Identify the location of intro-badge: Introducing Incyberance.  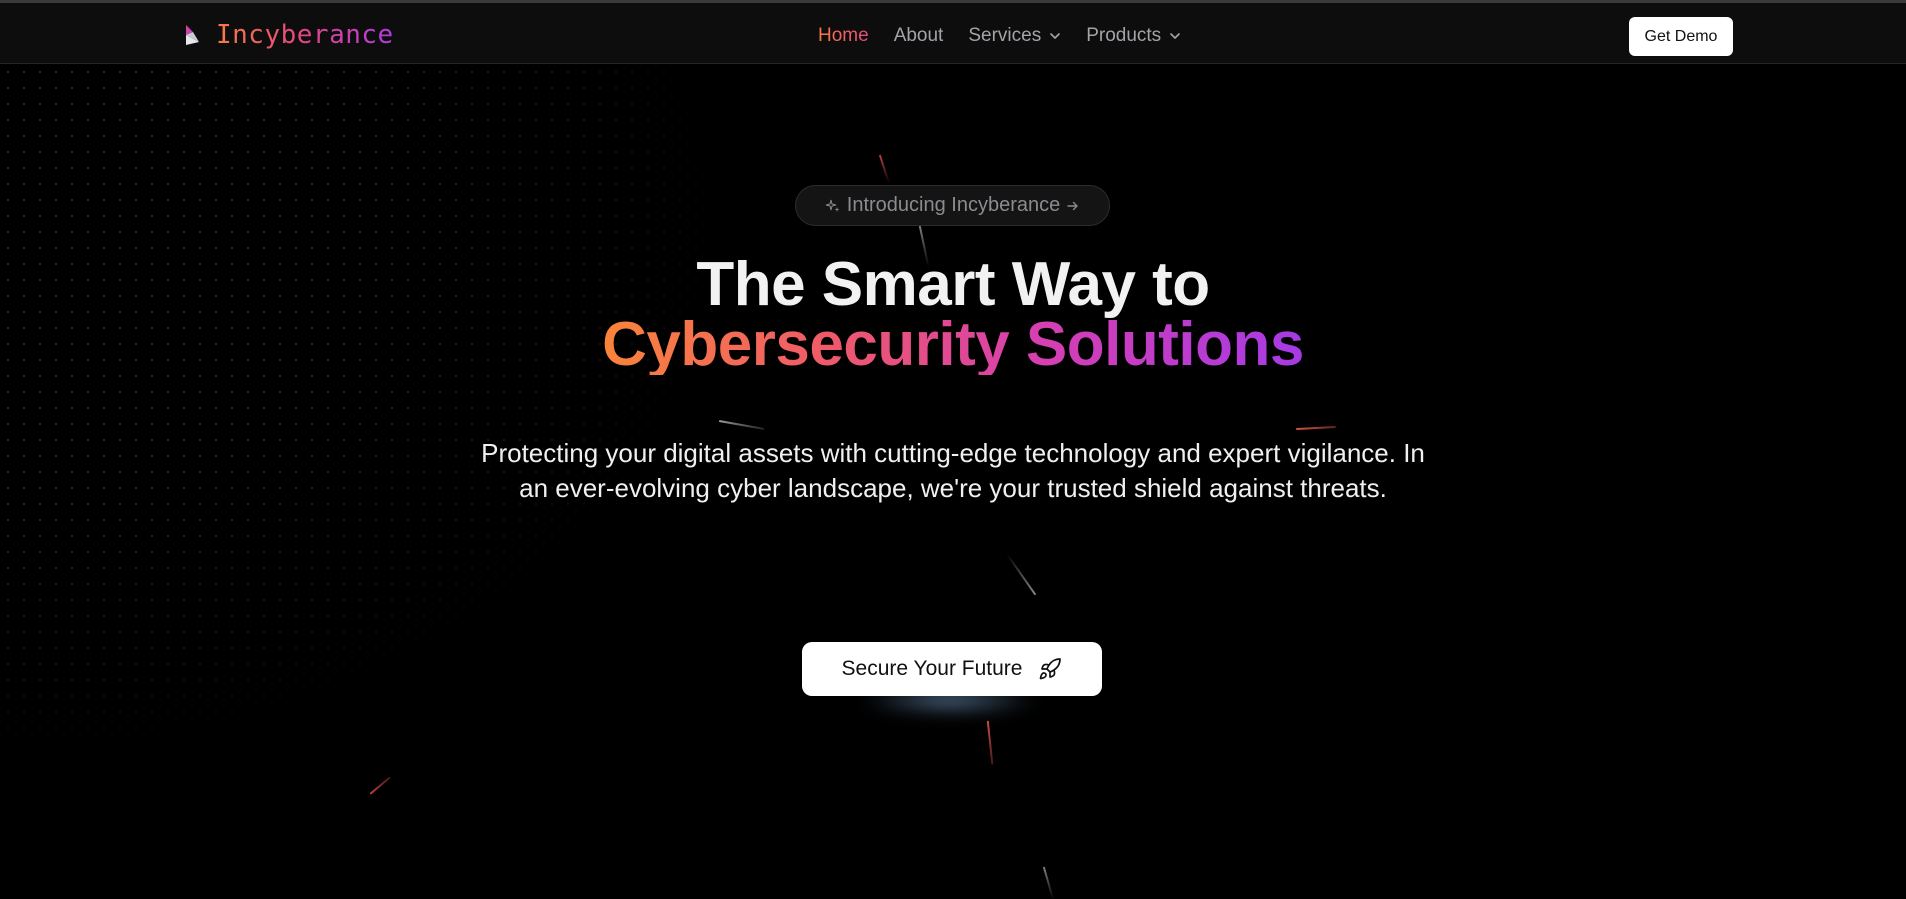
(952, 205).